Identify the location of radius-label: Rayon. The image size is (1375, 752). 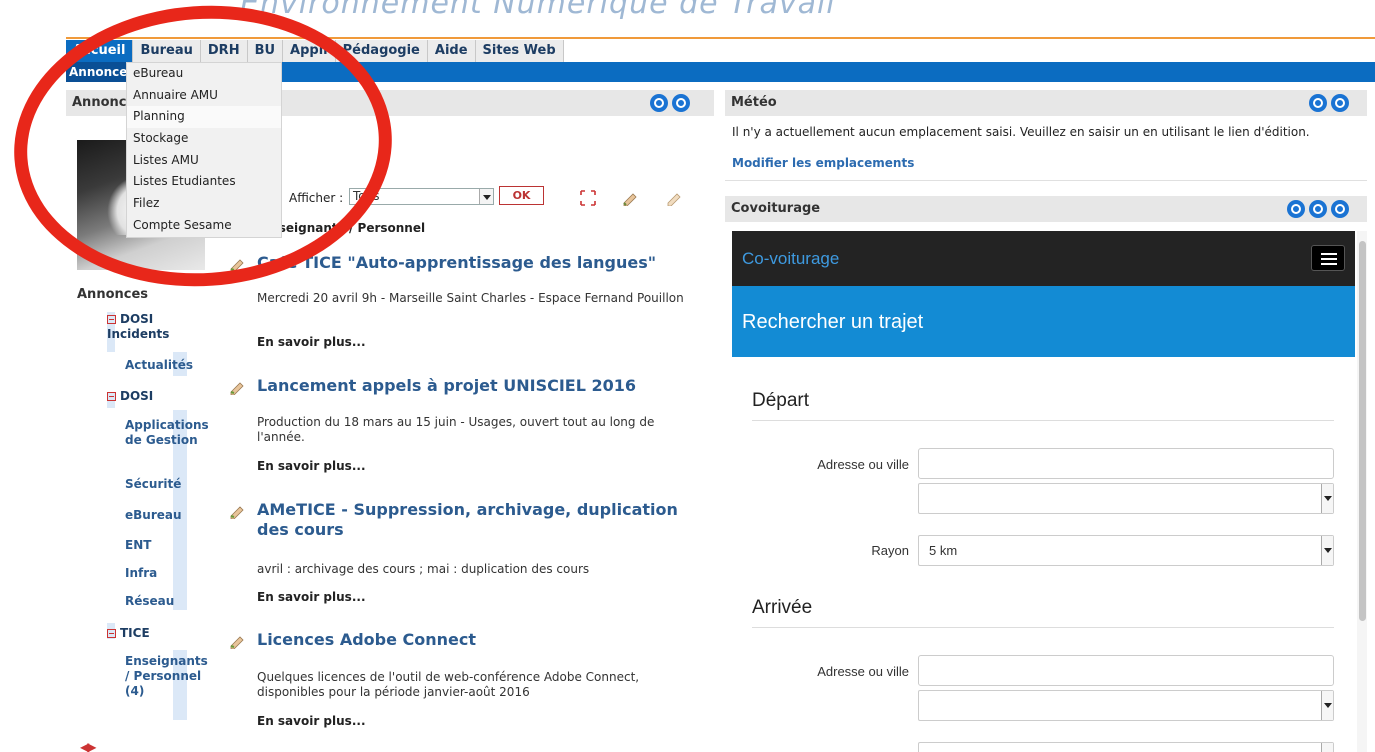
(890, 550).